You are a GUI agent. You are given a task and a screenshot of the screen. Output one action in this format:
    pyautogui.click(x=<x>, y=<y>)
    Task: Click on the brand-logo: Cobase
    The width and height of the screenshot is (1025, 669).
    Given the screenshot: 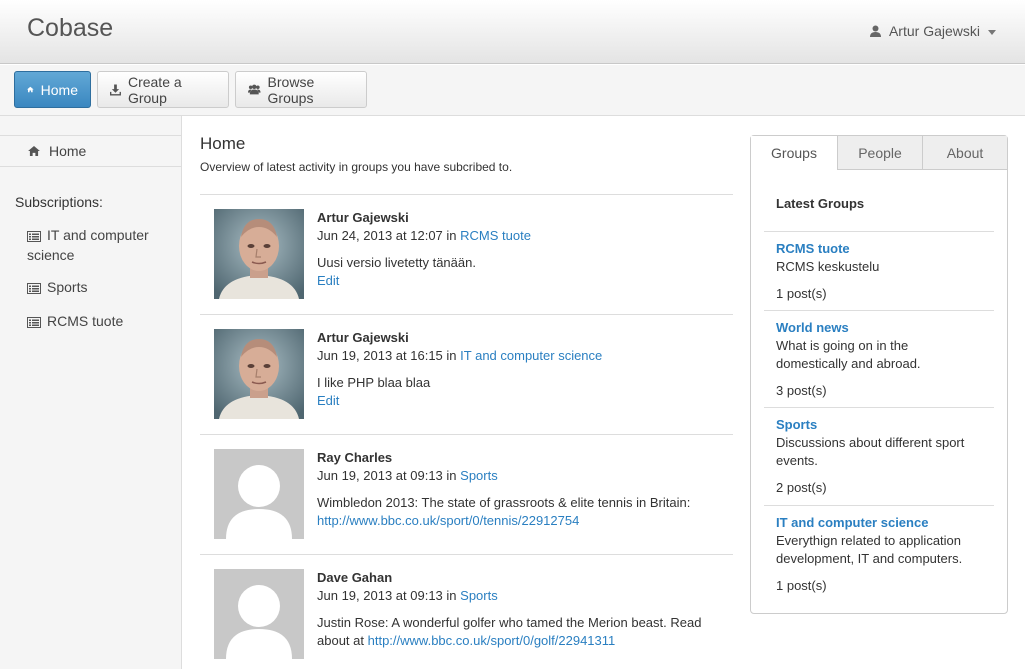 What is the action you would take?
    pyautogui.click(x=70, y=28)
    